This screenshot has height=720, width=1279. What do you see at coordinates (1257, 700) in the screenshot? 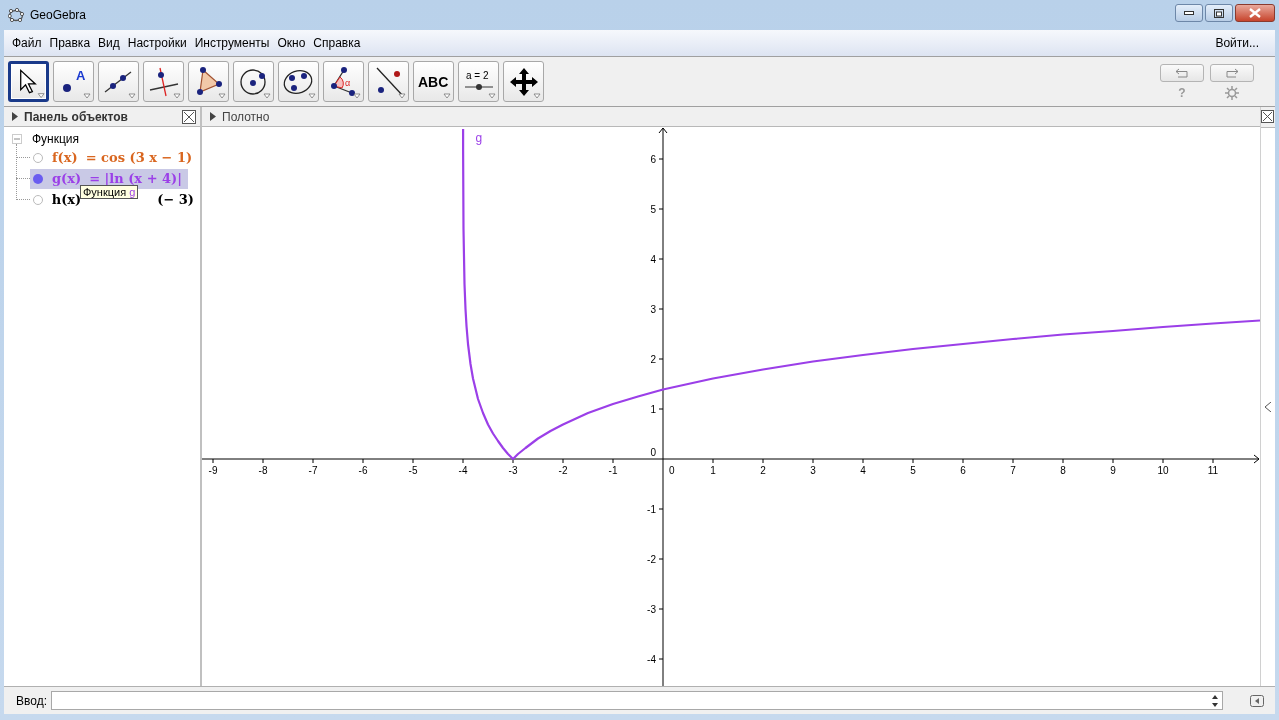
I see `collapse-left-icon` at bounding box center [1257, 700].